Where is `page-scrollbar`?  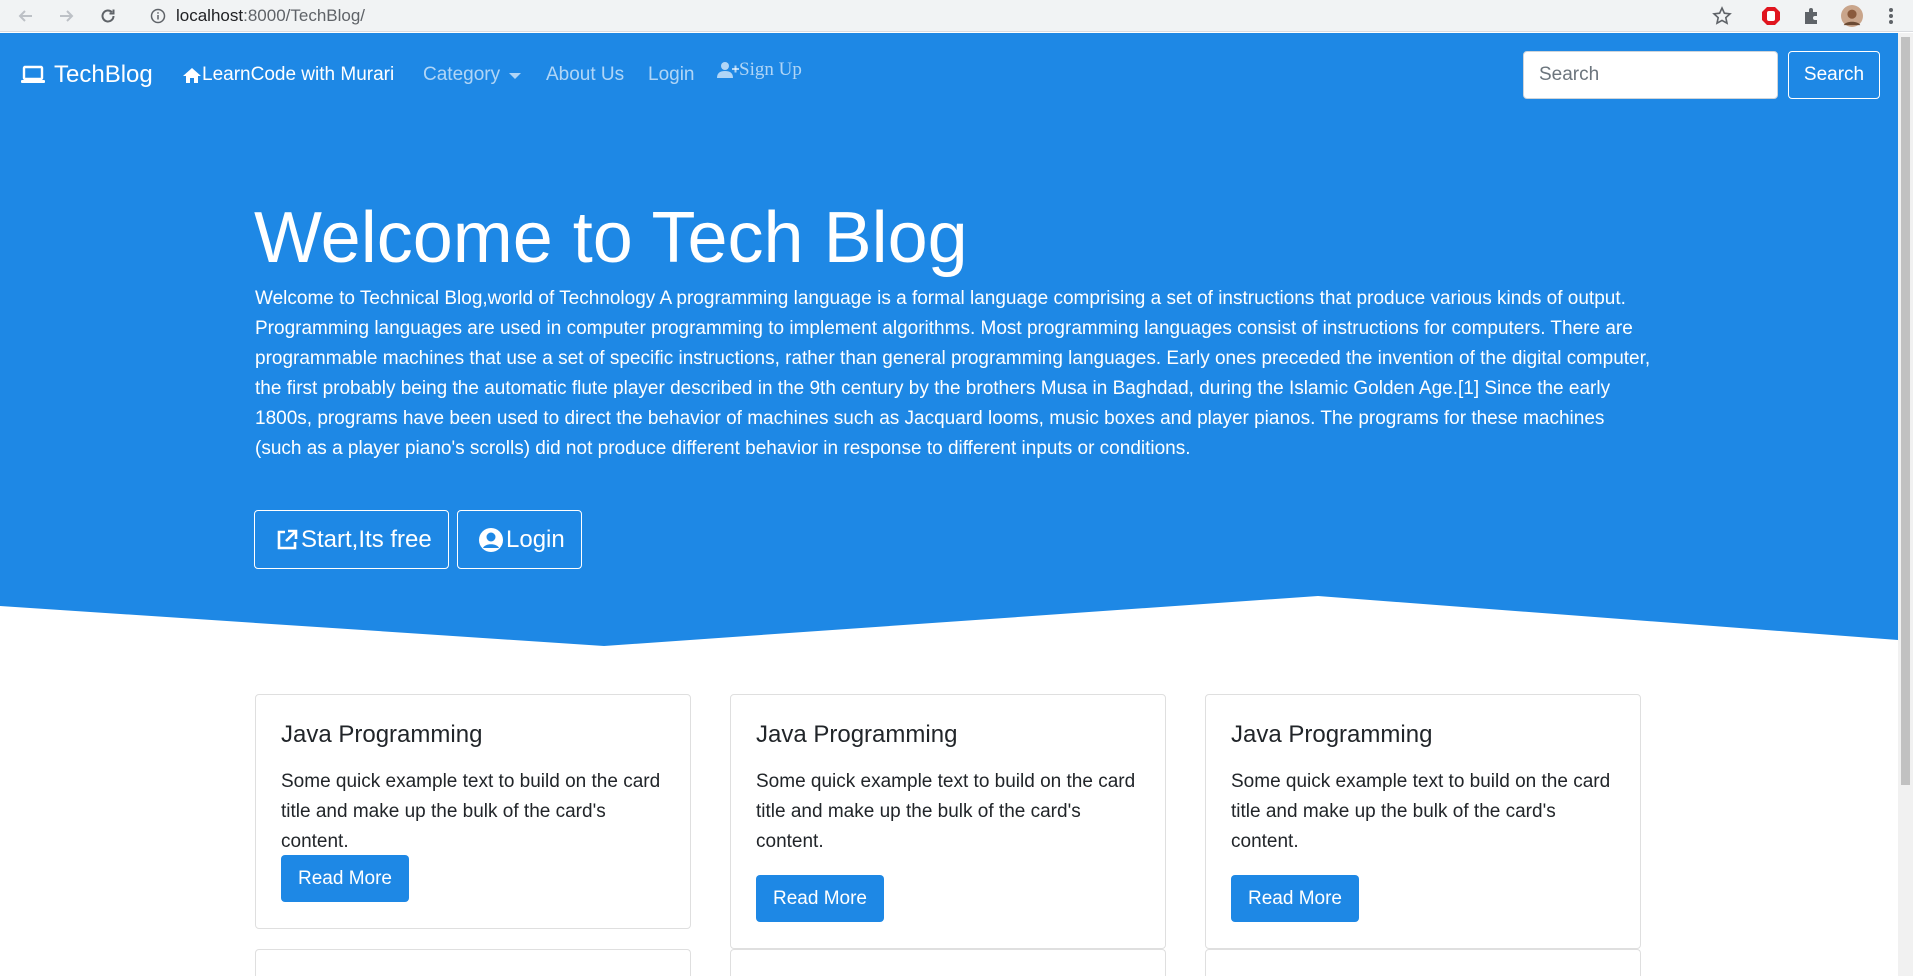 page-scrollbar is located at coordinates (1905, 504).